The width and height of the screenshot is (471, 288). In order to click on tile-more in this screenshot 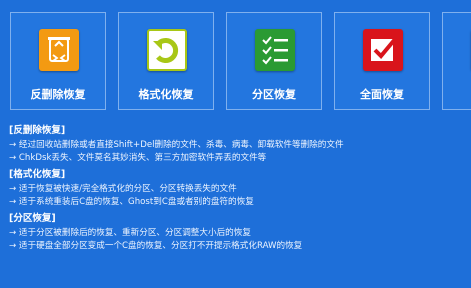, I will do `click(456, 61)`.